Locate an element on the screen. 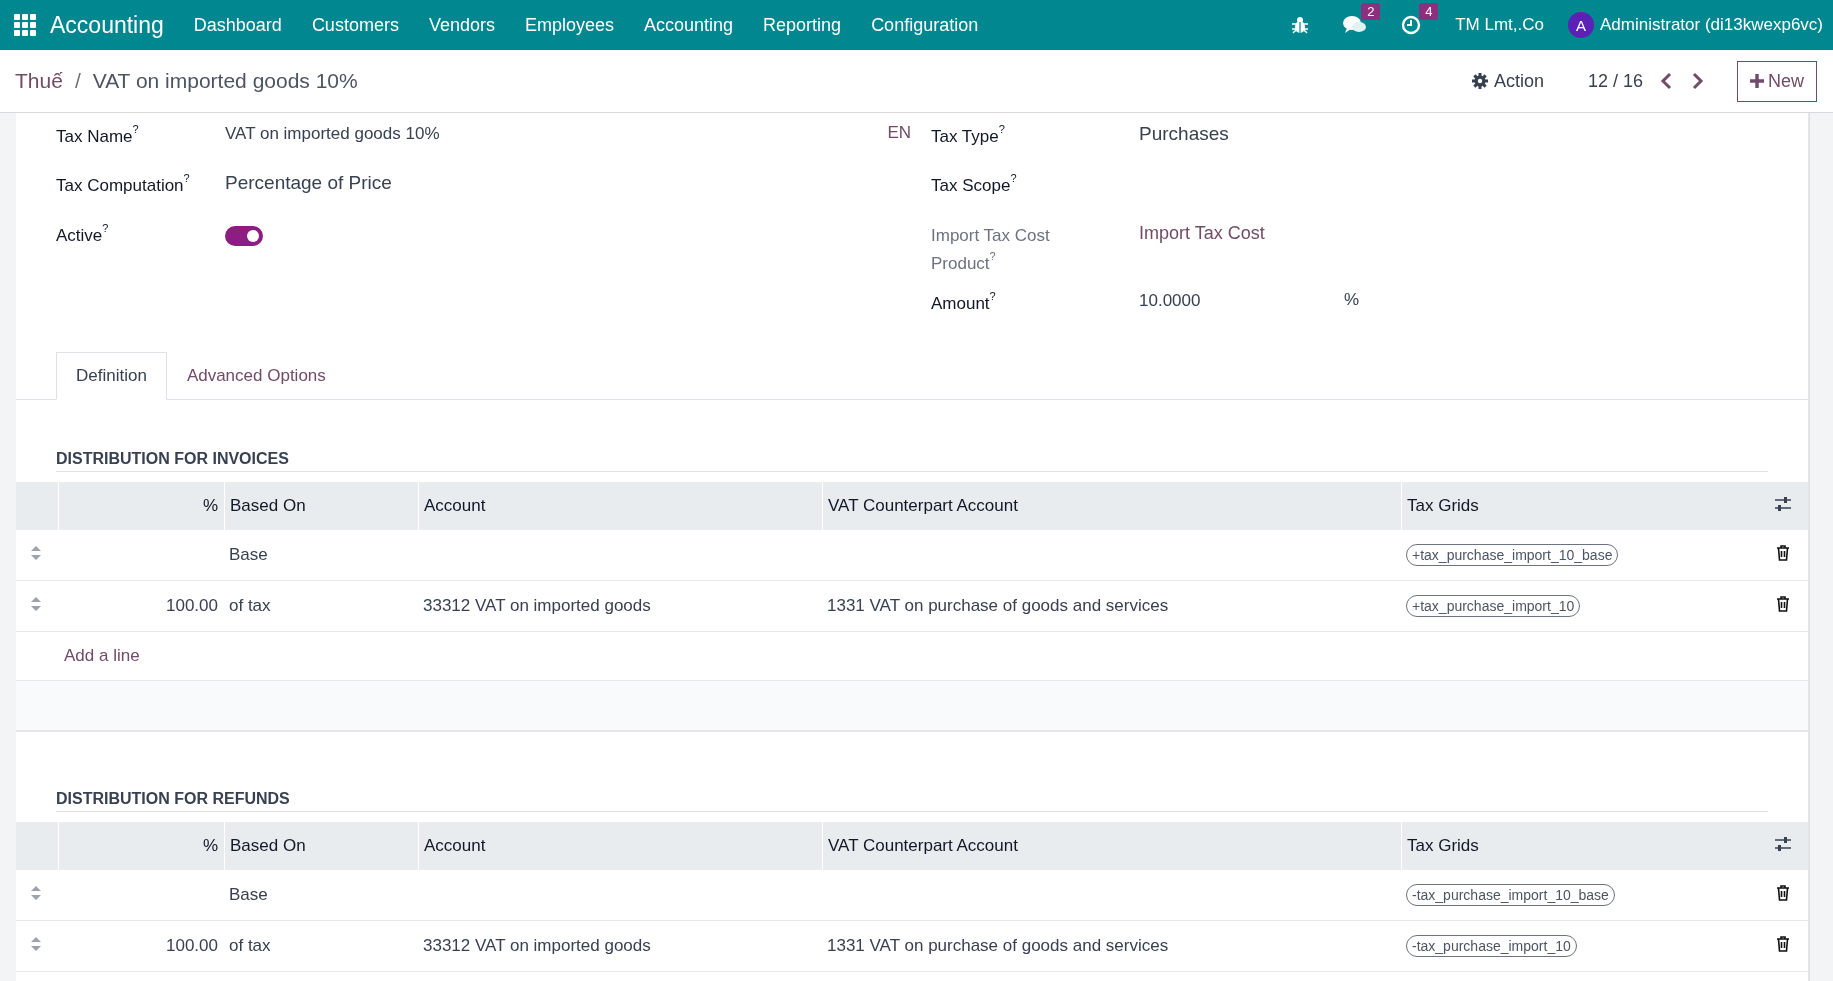  previous-icon is located at coordinates (1666, 81).